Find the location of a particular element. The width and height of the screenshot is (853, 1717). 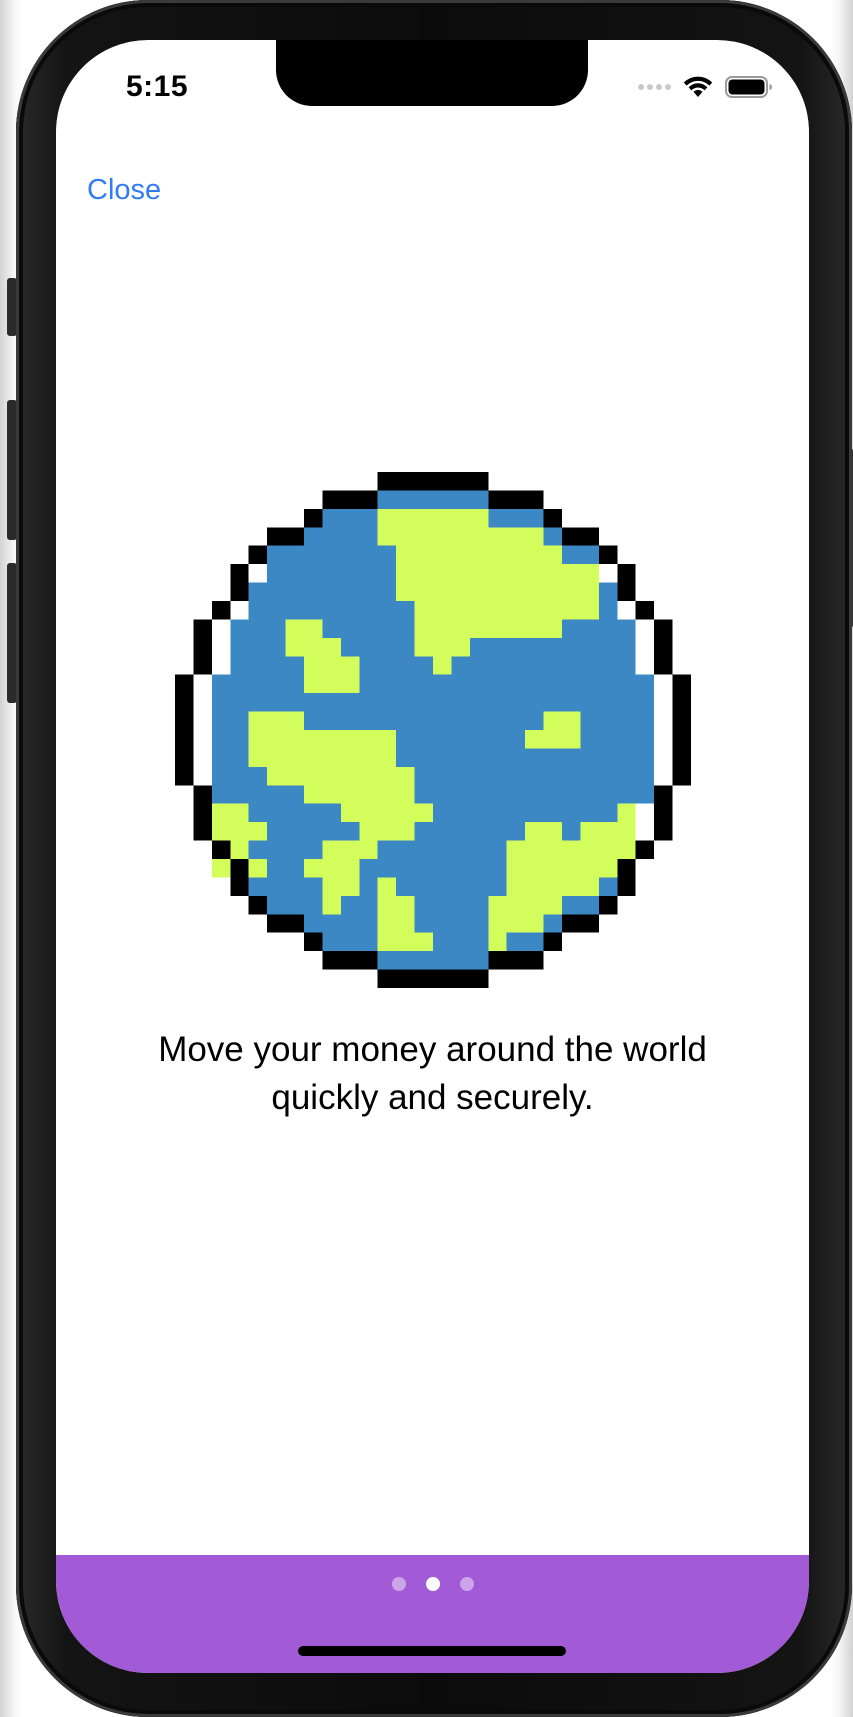

camera-notch is located at coordinates (432, 73).